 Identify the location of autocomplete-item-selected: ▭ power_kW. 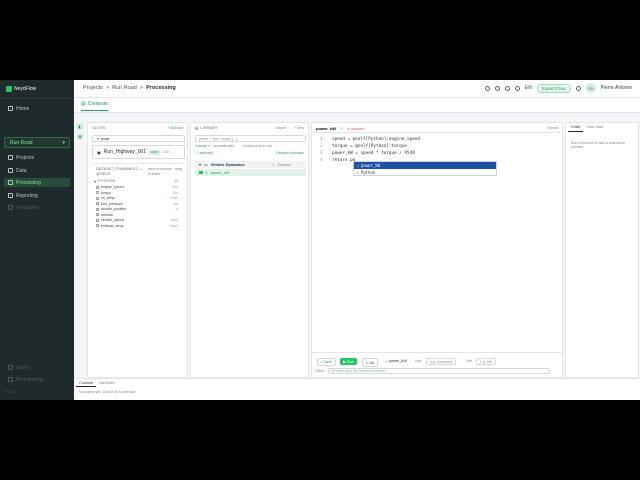
(425, 165).